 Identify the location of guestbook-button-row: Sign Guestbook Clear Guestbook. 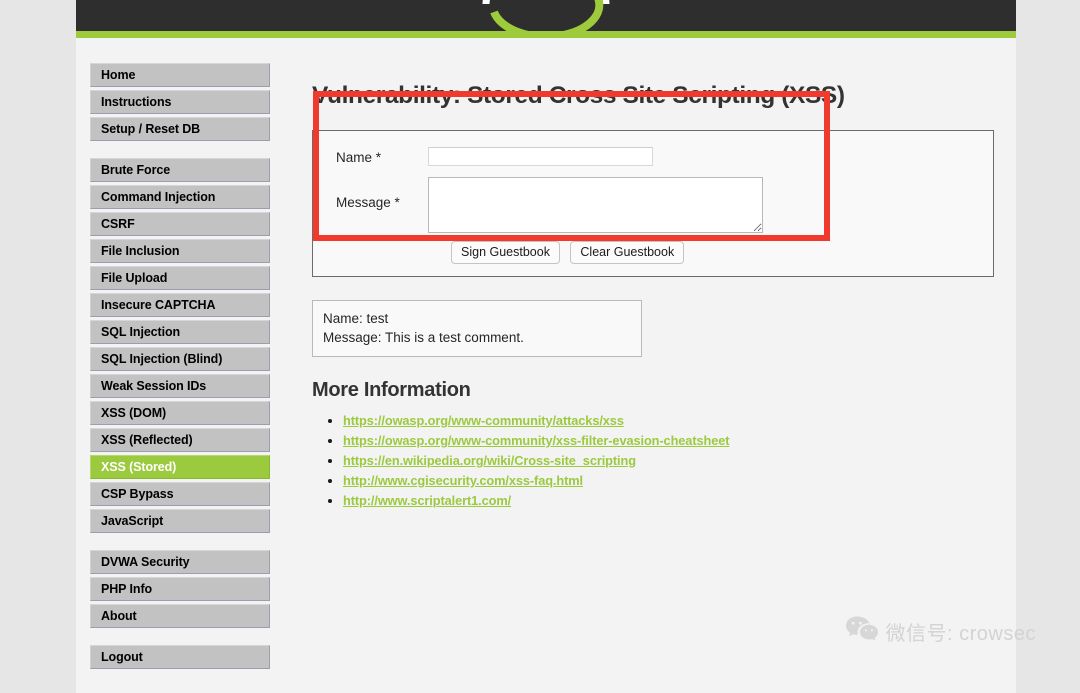
(653, 252).